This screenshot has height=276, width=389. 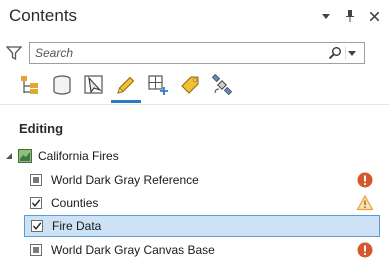 I want to click on layer-row-fire-data: Fire Data, so click(x=202, y=226).